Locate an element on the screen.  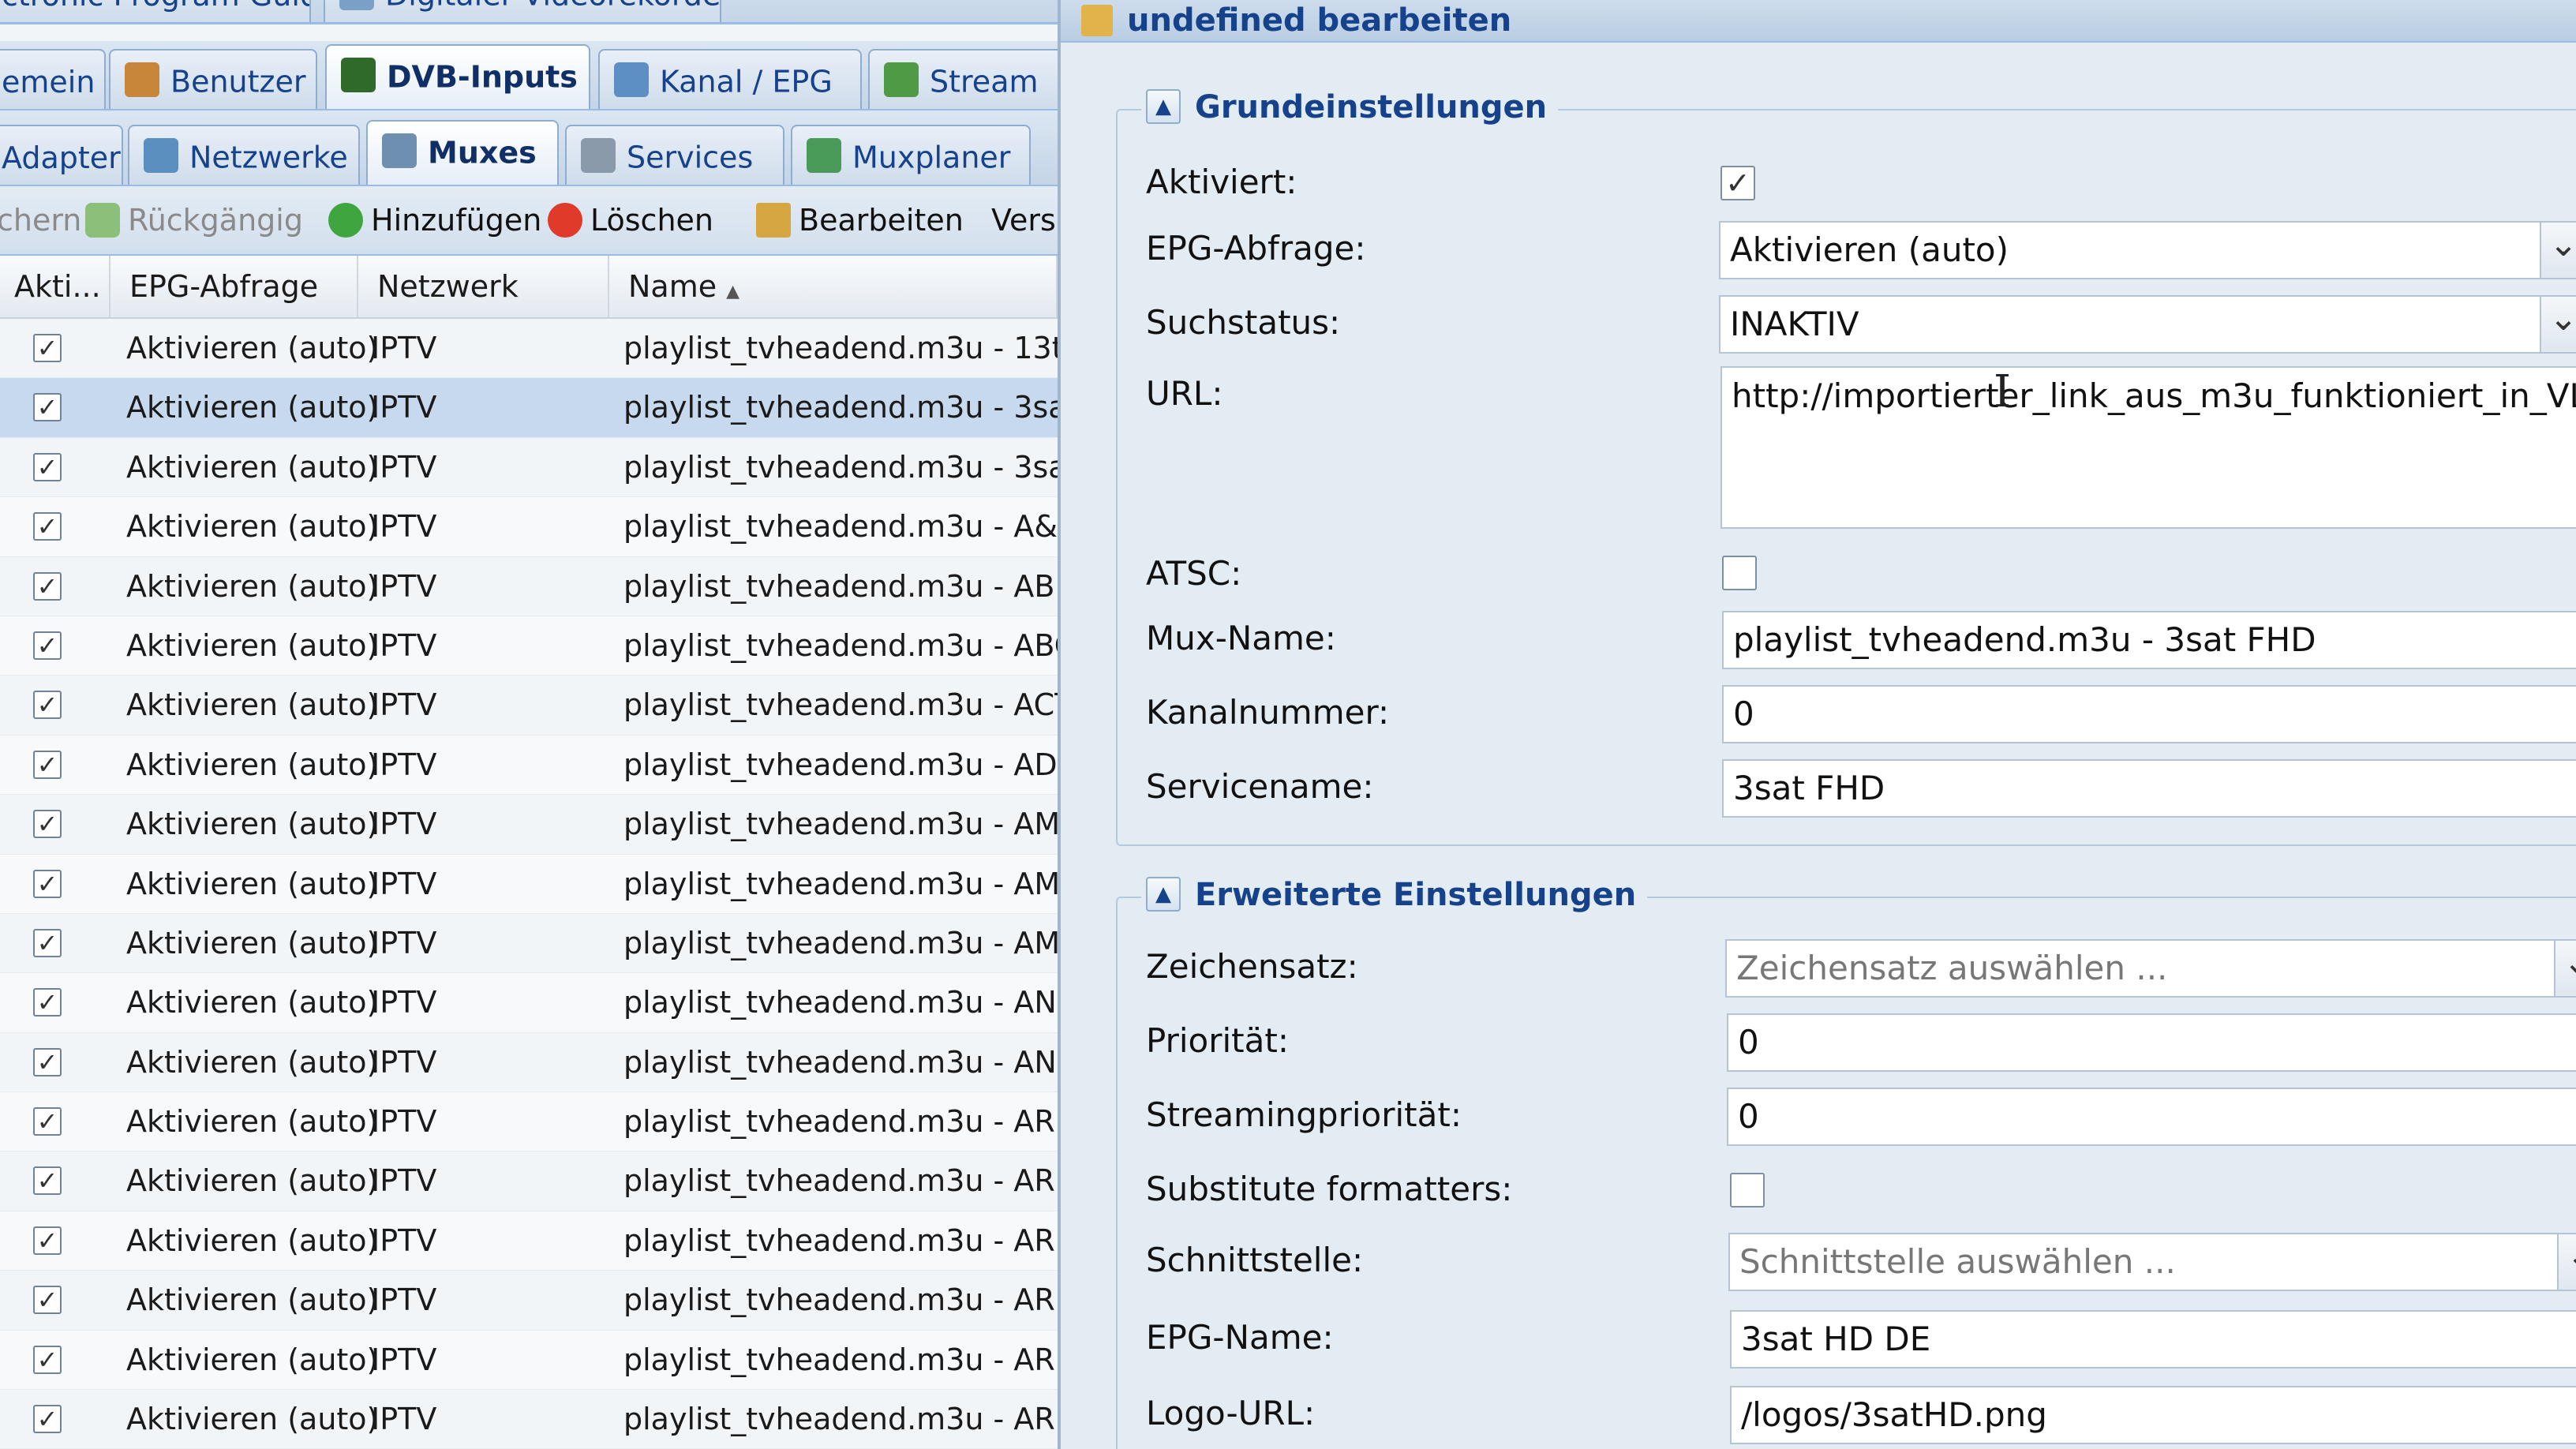
tab-services: Services is located at coordinates (674, 155).